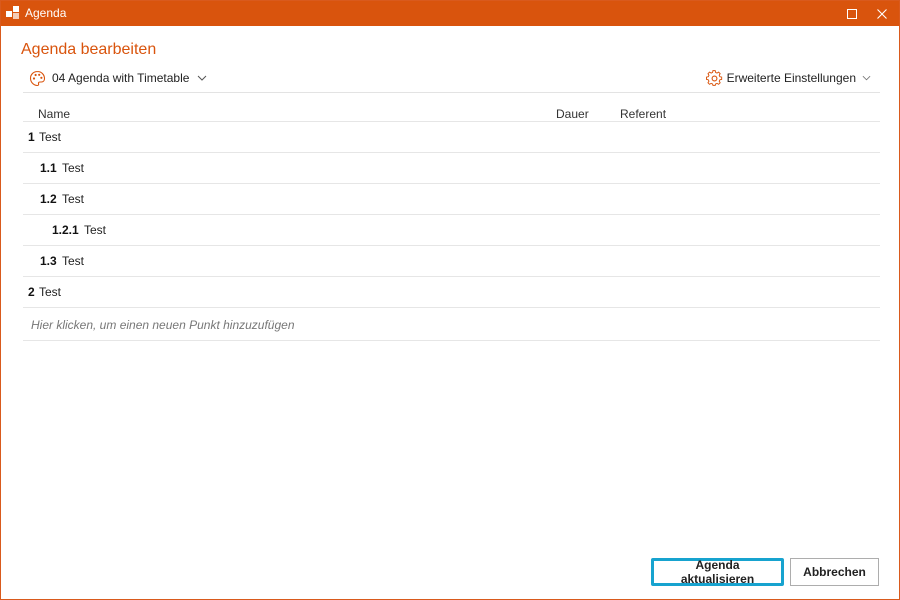 Image resolution: width=900 pixels, height=600 pixels. I want to click on template-dropdown: 04 Agenda with Timetable, so click(118, 78).